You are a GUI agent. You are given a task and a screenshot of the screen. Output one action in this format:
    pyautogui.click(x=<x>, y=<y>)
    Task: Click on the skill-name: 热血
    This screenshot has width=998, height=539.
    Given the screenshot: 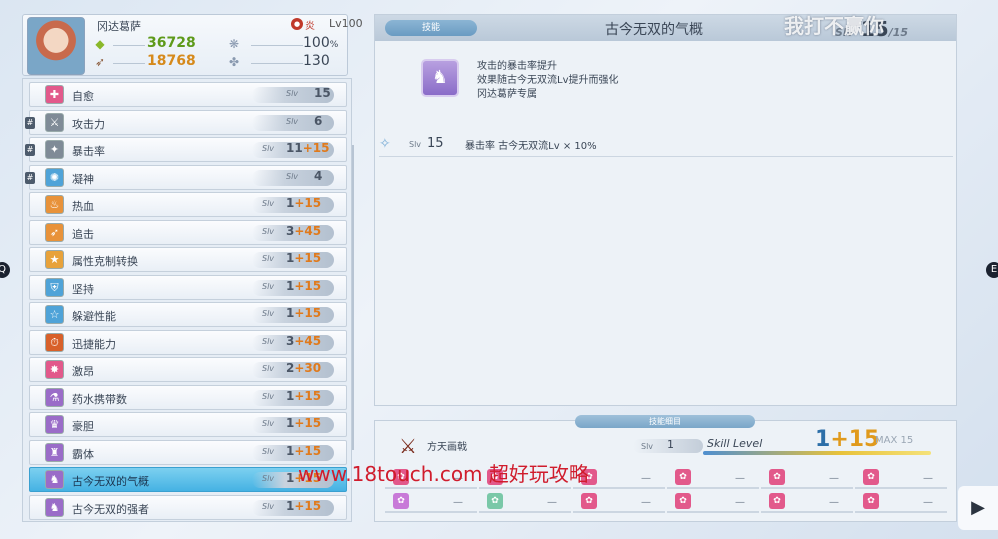 What is the action you would take?
    pyautogui.click(x=83, y=206)
    